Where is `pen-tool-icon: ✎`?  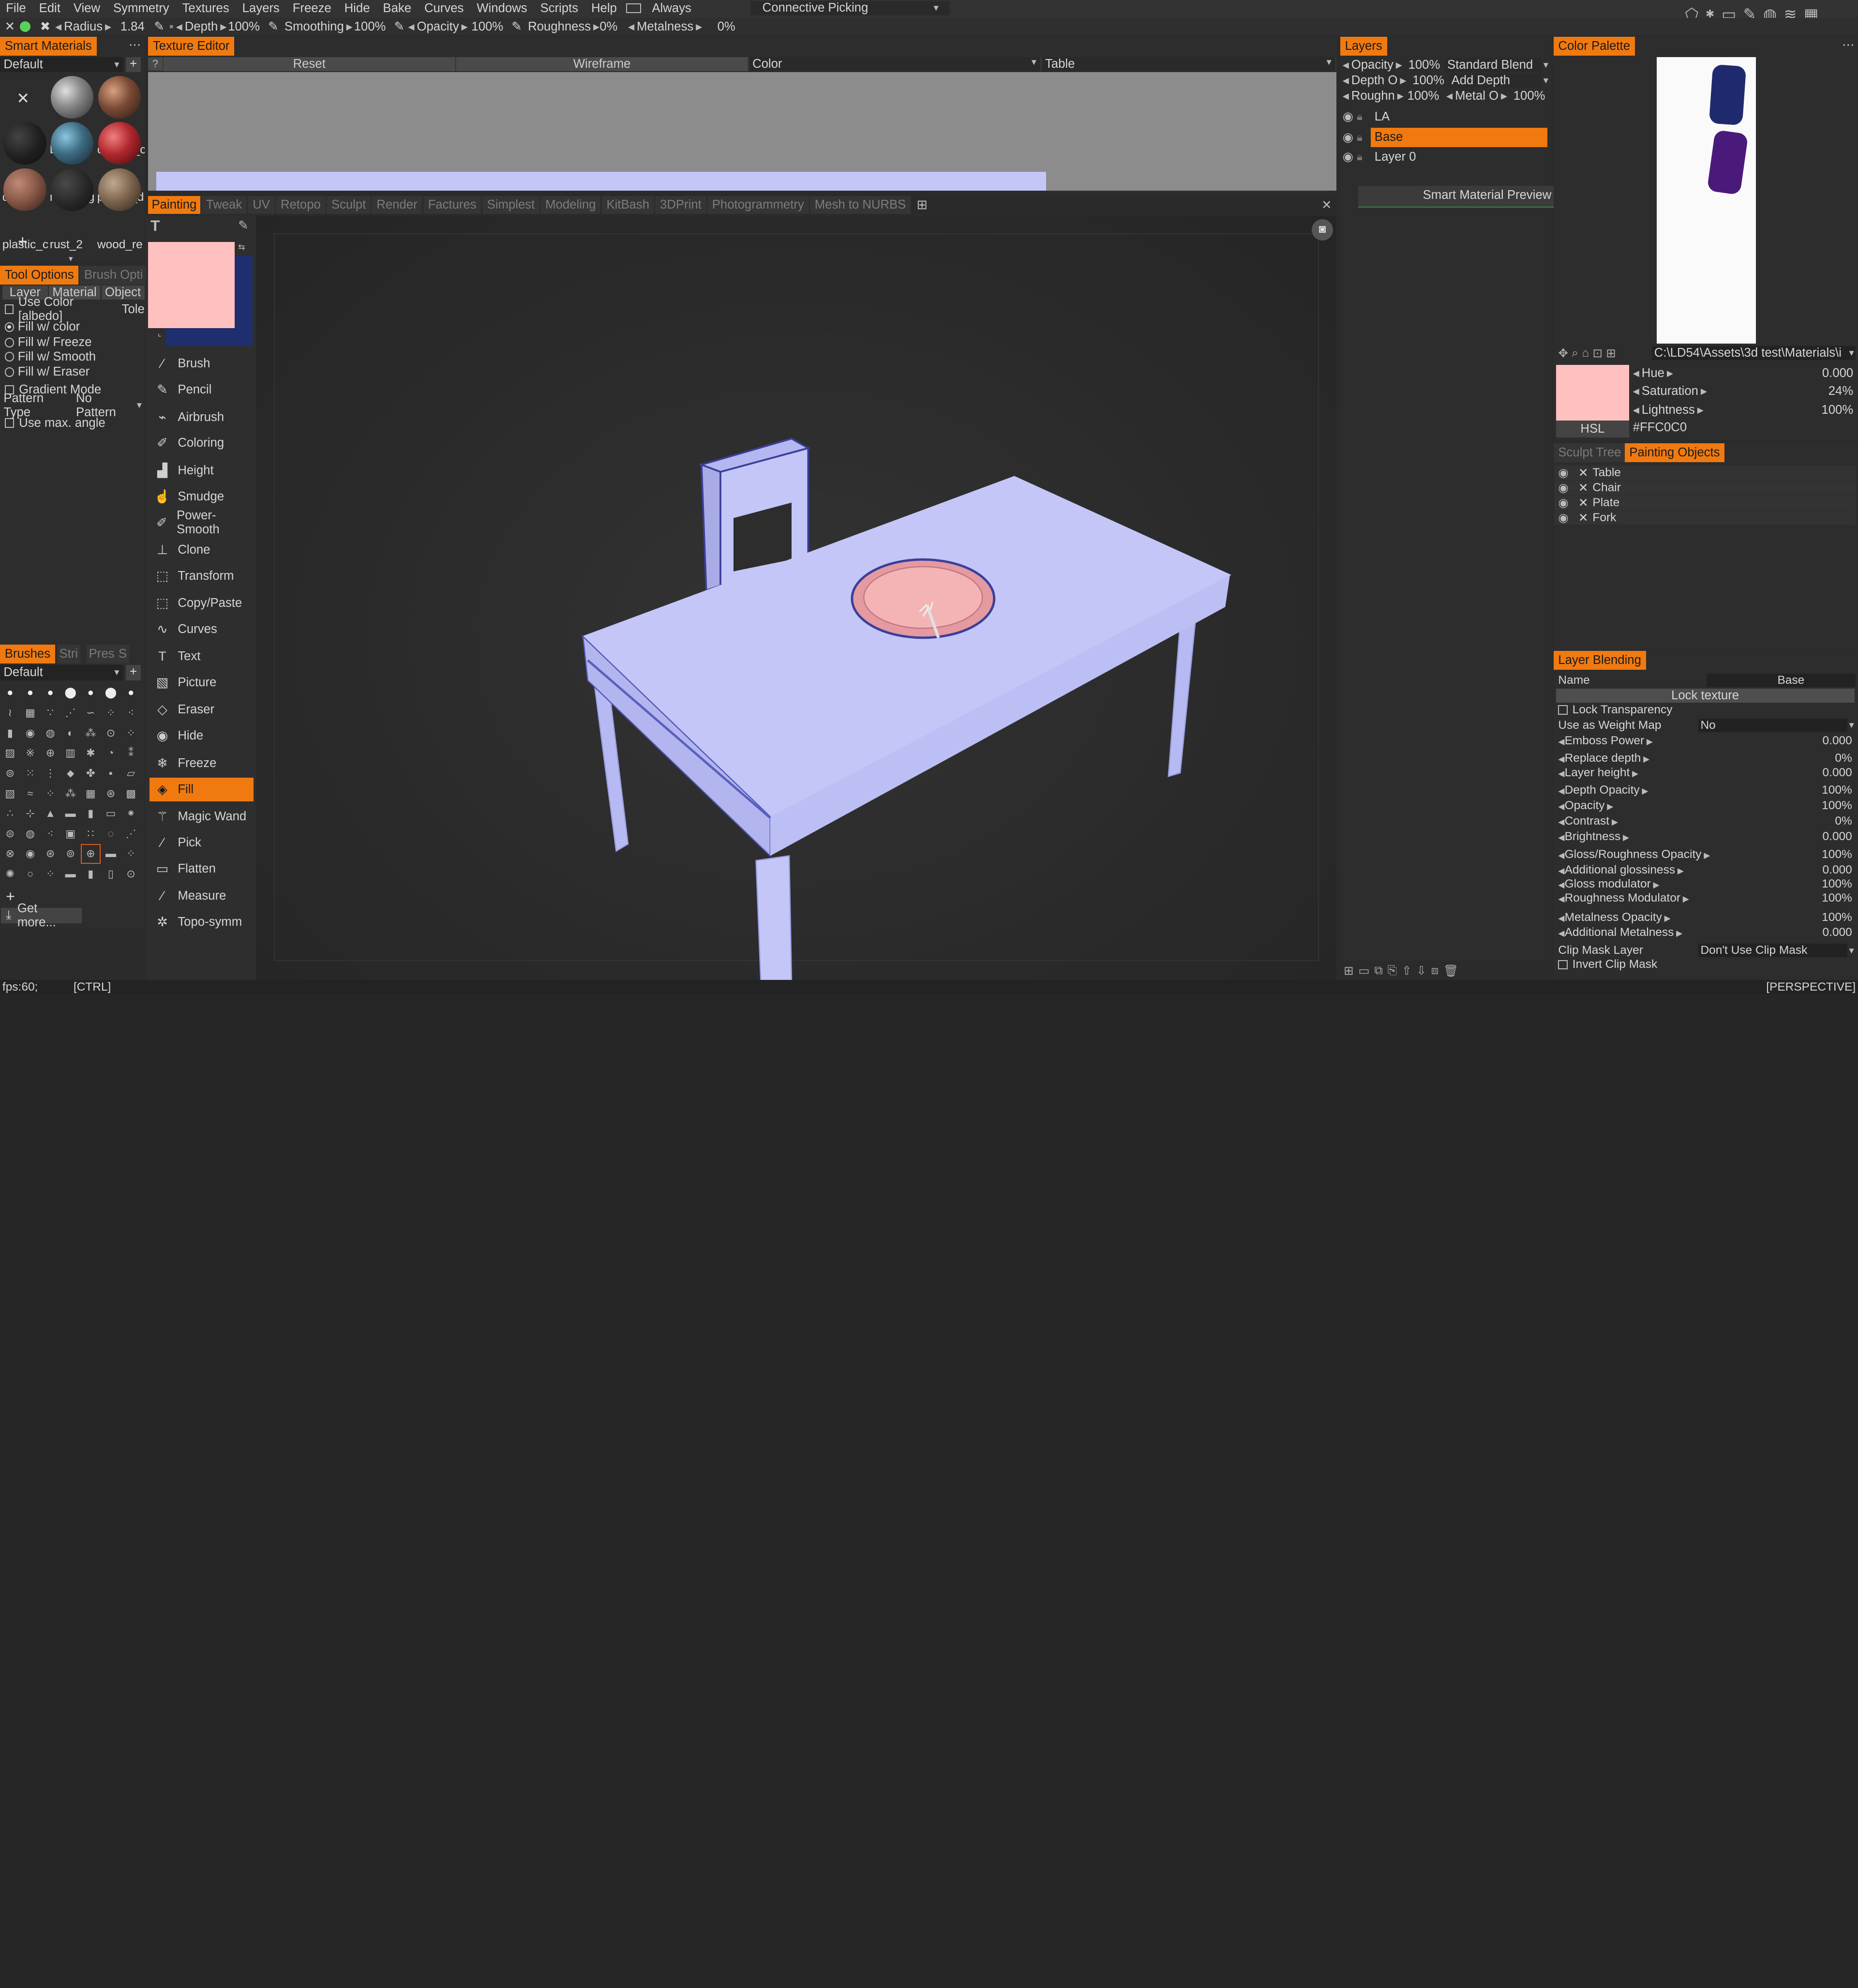 pen-tool-icon: ✎ is located at coordinates (243, 225).